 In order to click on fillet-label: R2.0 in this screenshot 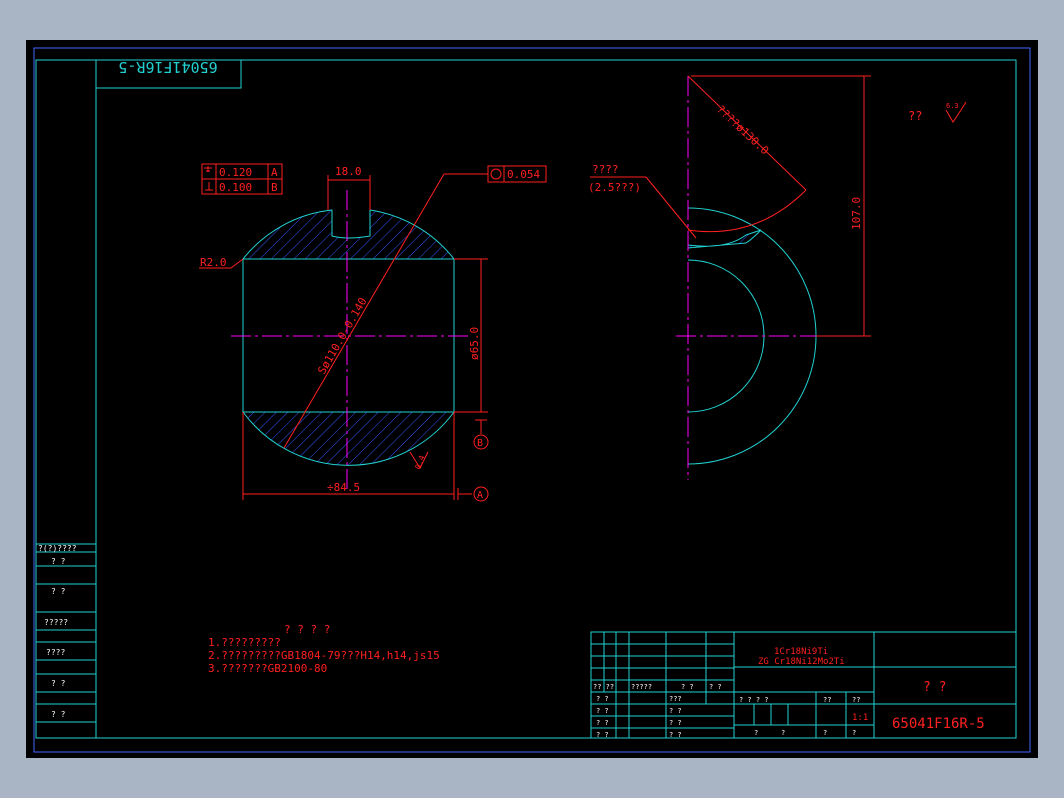, I will do `click(213, 262)`.